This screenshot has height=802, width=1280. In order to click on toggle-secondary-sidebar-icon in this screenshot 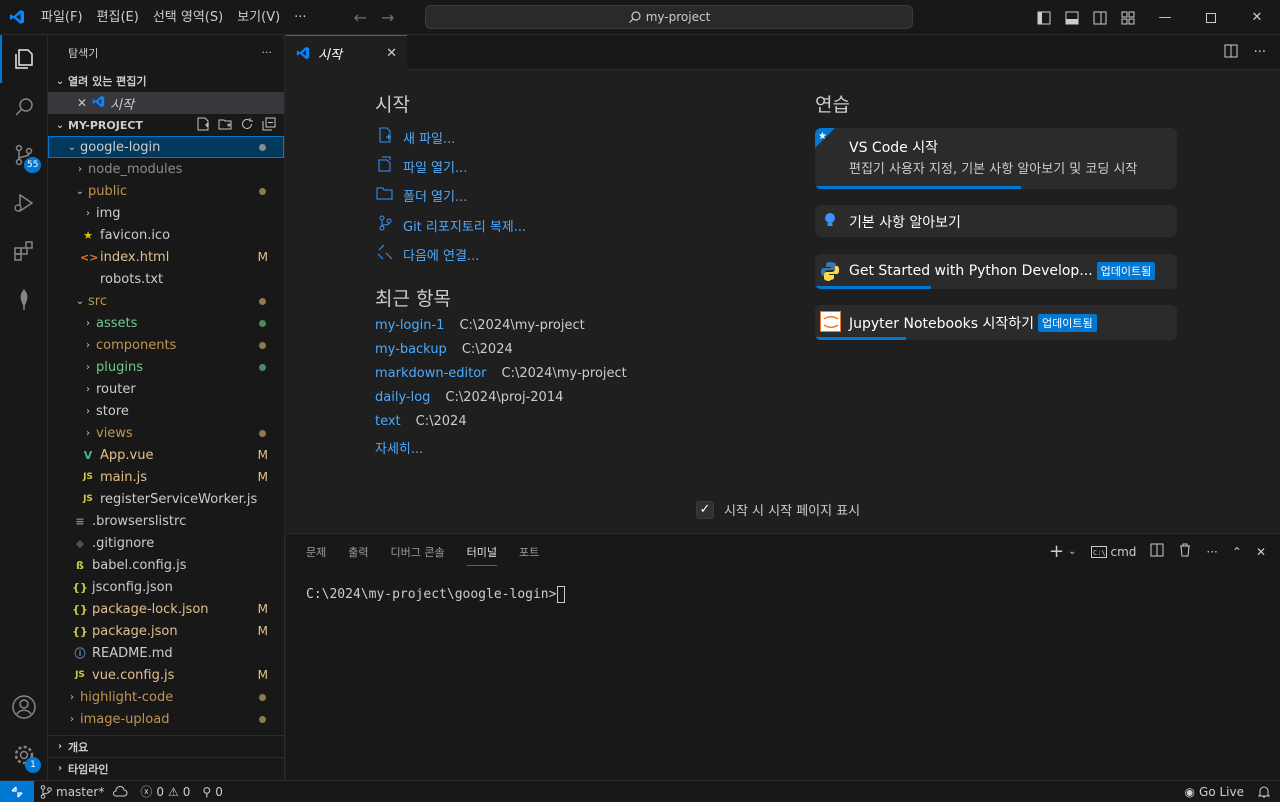, I will do `click(1100, 17)`.